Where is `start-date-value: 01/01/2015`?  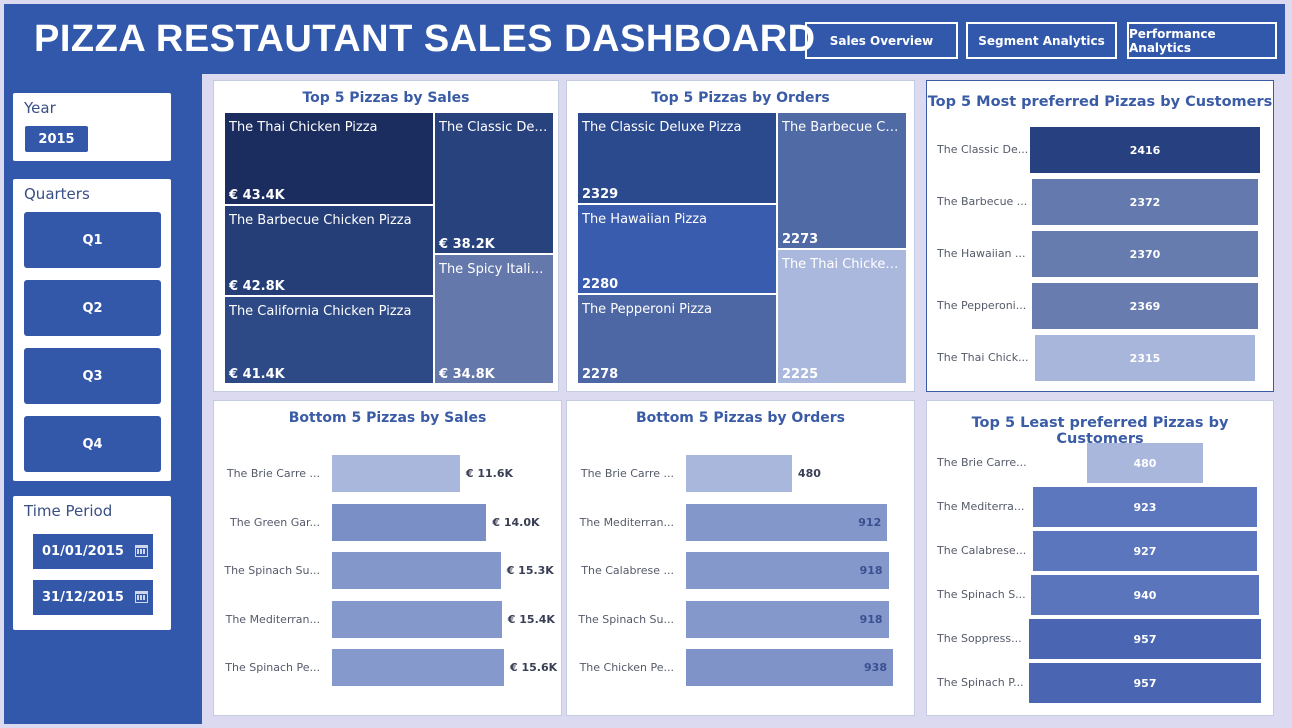 start-date-value: 01/01/2015 is located at coordinates (83, 551).